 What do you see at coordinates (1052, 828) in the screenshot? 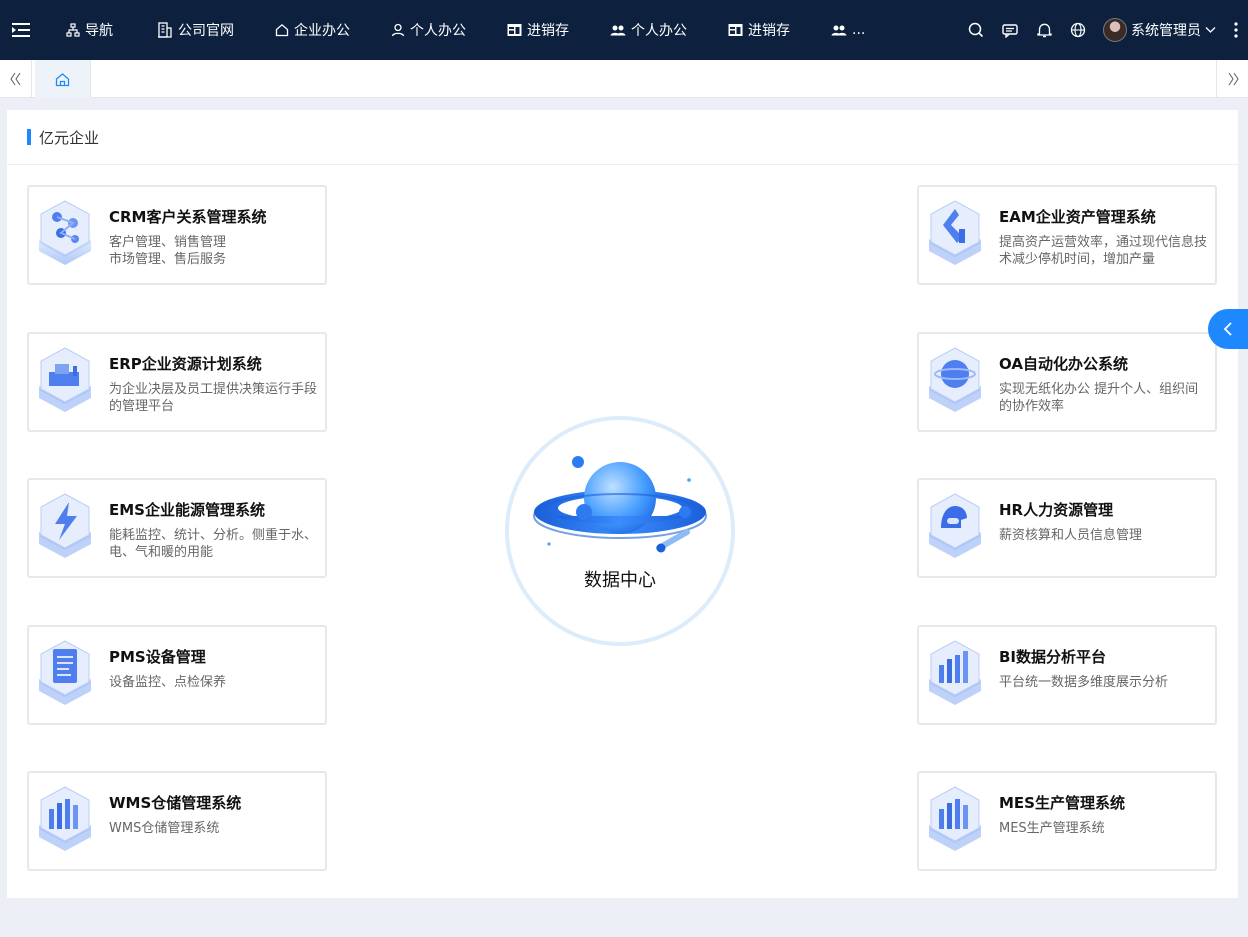
I see `card-description: MES生产管理系统` at bounding box center [1052, 828].